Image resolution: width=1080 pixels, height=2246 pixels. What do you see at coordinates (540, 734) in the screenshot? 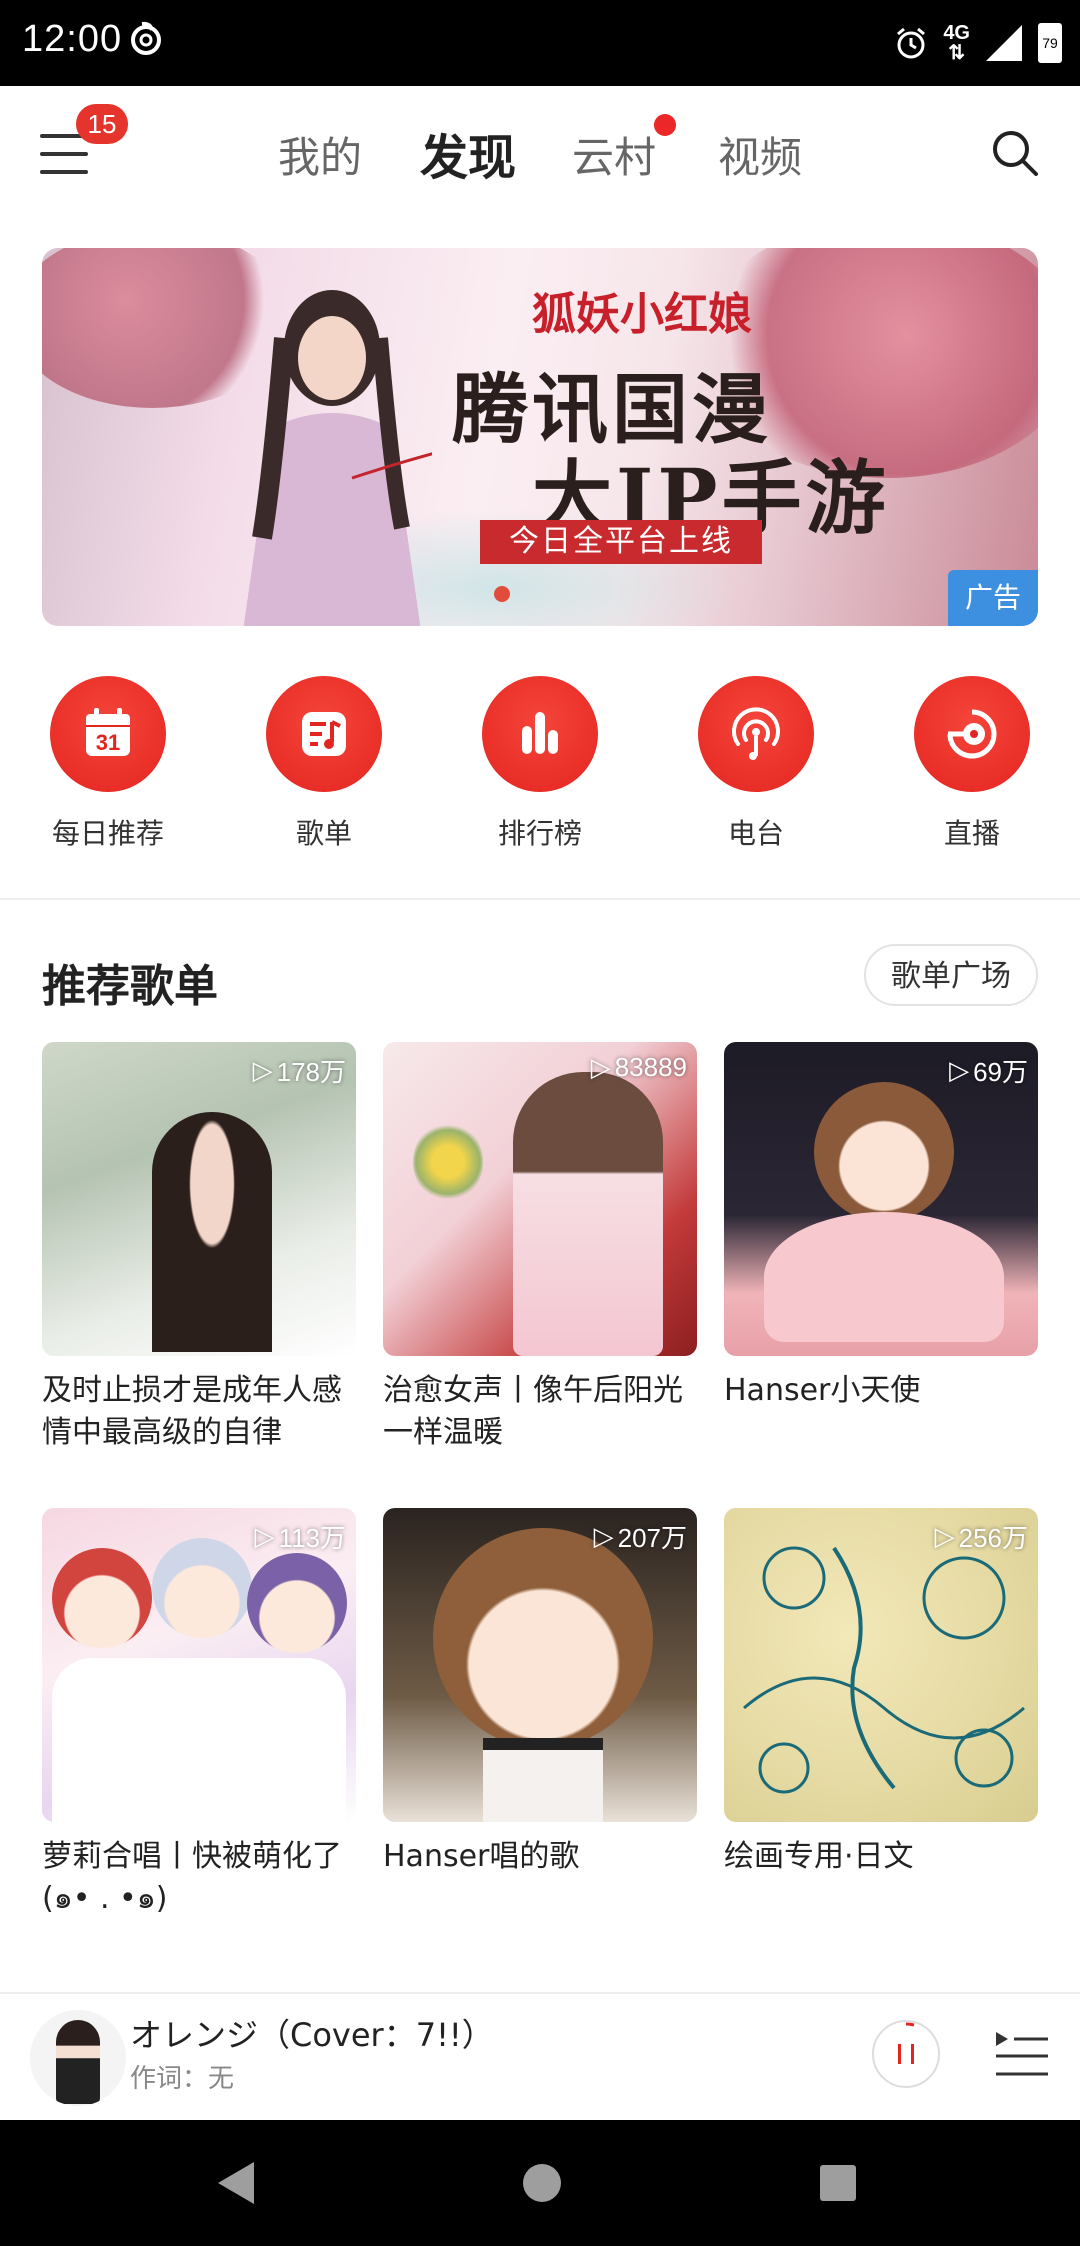
I see `charts-circle` at bounding box center [540, 734].